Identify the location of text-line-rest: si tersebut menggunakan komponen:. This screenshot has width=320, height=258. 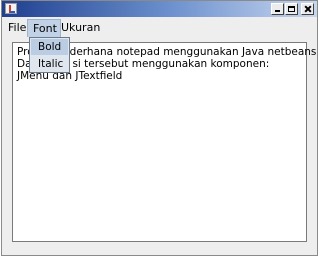
(171, 64).